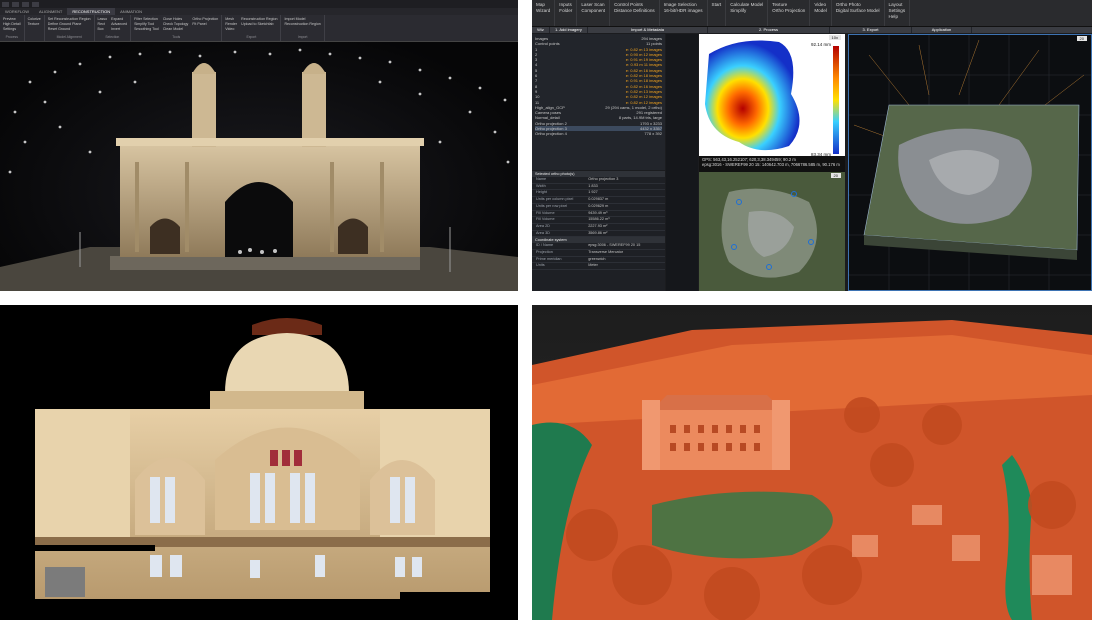  What do you see at coordinates (541, 30) in the screenshot?
I see `tab-wiz: Wiz` at bounding box center [541, 30].